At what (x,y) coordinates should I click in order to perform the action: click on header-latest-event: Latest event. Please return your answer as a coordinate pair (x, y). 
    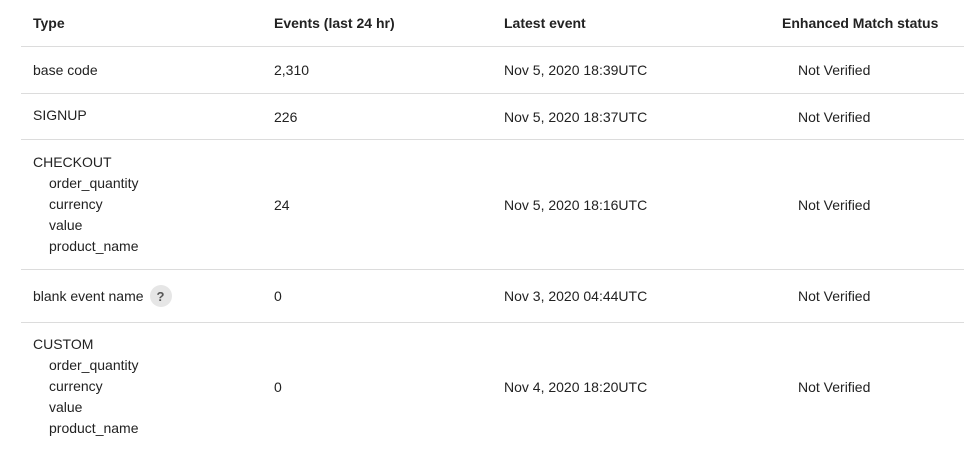
    Looking at the image, I should click on (545, 23).